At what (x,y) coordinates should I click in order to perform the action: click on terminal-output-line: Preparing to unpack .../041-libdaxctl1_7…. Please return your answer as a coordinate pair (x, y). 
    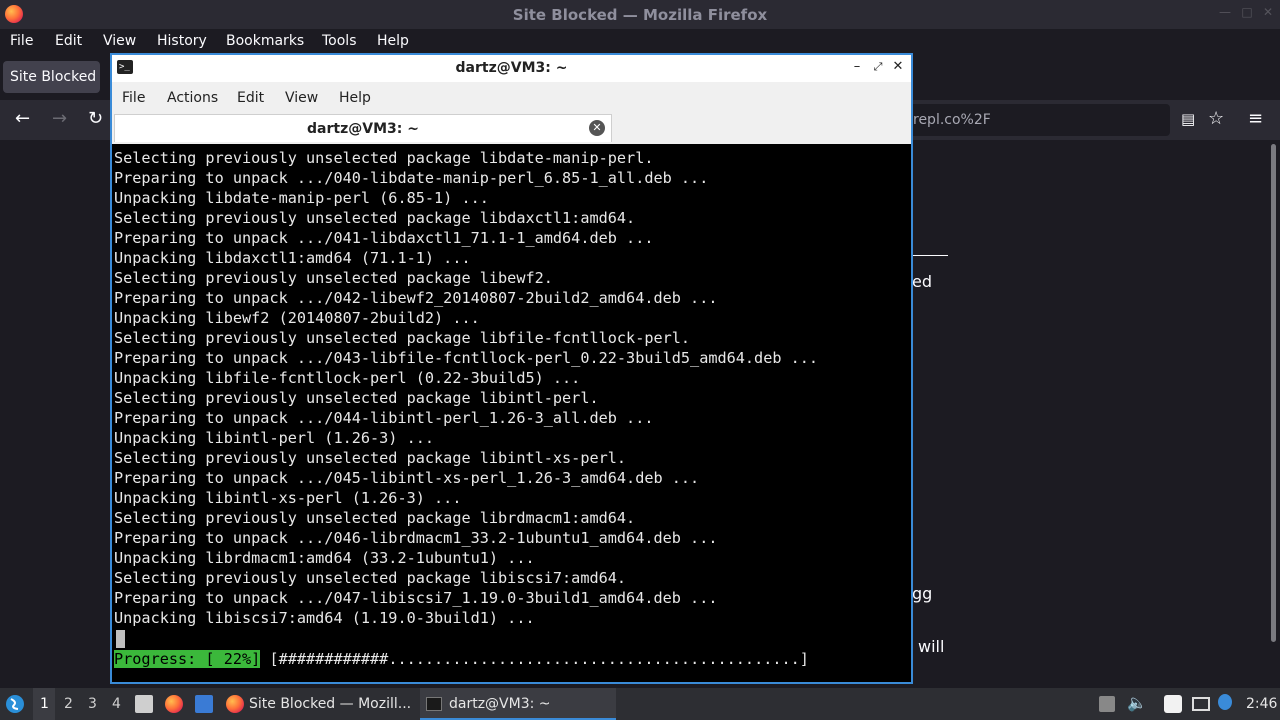
    Looking at the image, I should click on (384, 238).